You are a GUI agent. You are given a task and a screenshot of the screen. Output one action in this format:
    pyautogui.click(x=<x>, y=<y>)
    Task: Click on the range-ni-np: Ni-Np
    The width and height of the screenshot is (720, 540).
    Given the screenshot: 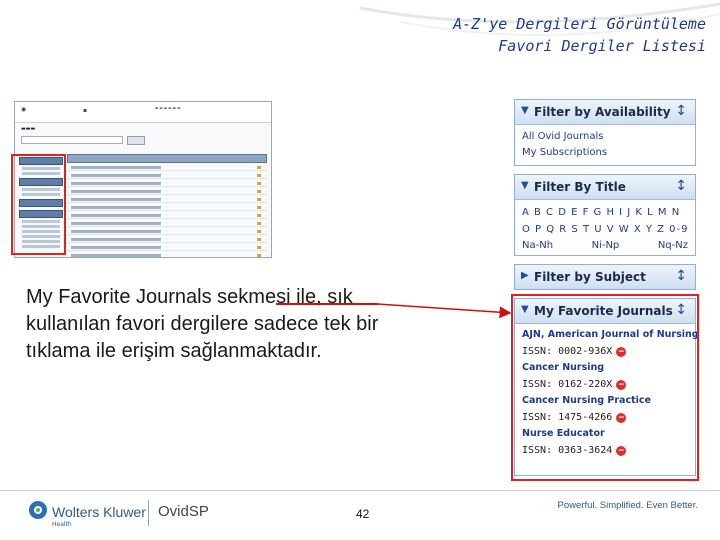 What is the action you would take?
    pyautogui.click(x=606, y=246)
    